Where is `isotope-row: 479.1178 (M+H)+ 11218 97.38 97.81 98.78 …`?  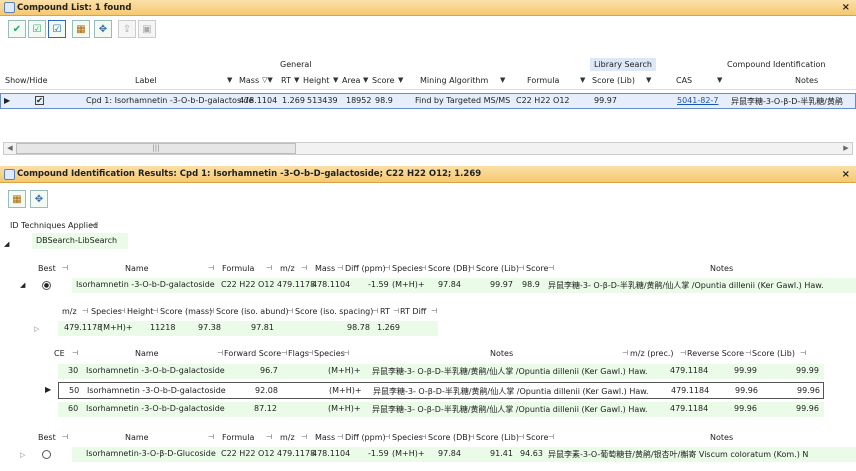
isotope-row: 479.1178 (M+H)+ 11218 97.38 97.81 98.78 … is located at coordinates (248, 328).